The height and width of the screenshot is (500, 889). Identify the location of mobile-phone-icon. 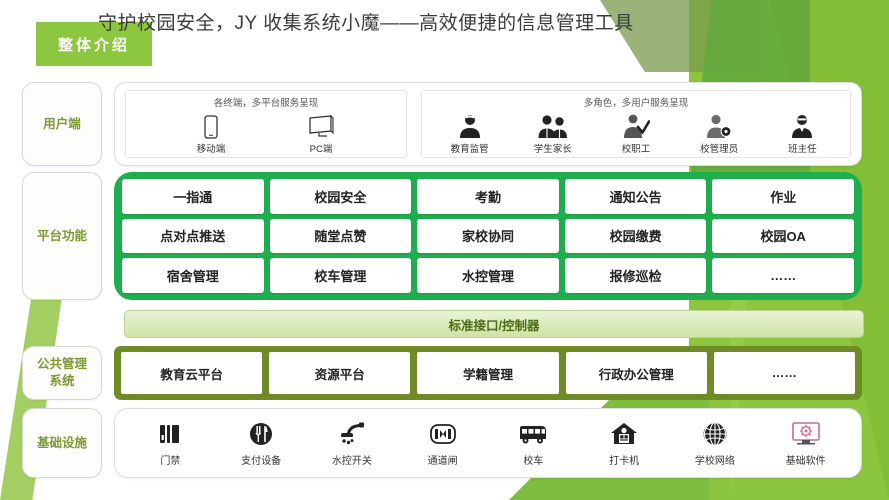
(211, 126).